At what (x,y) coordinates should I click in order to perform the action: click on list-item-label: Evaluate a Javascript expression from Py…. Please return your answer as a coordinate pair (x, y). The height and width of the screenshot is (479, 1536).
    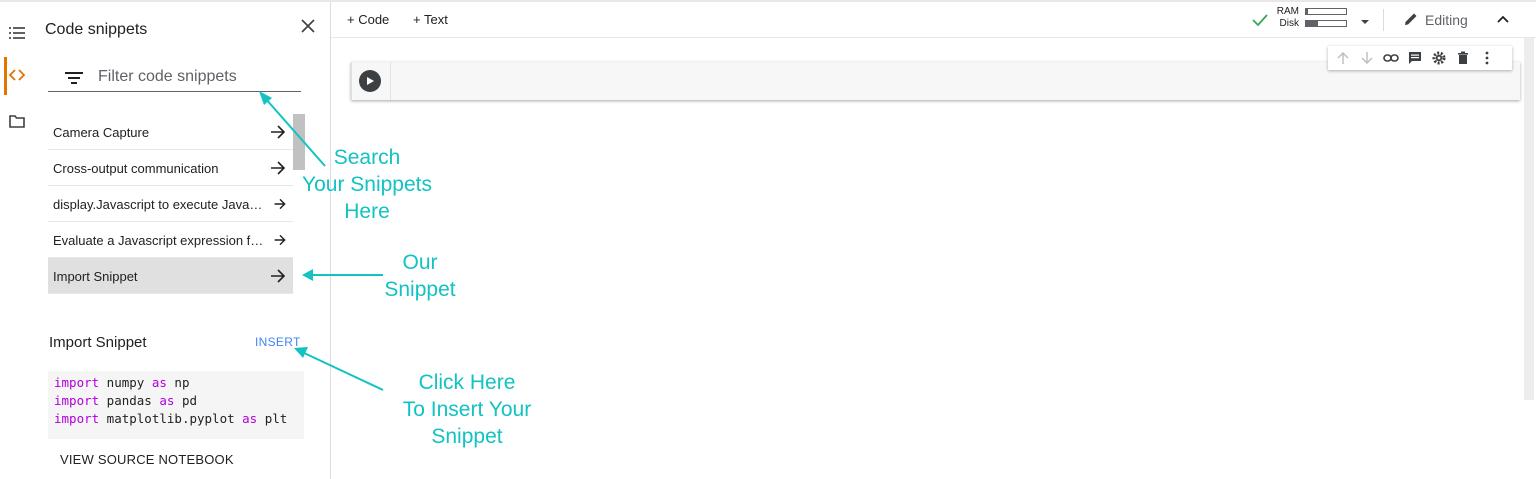
    Looking at the image, I should click on (159, 240).